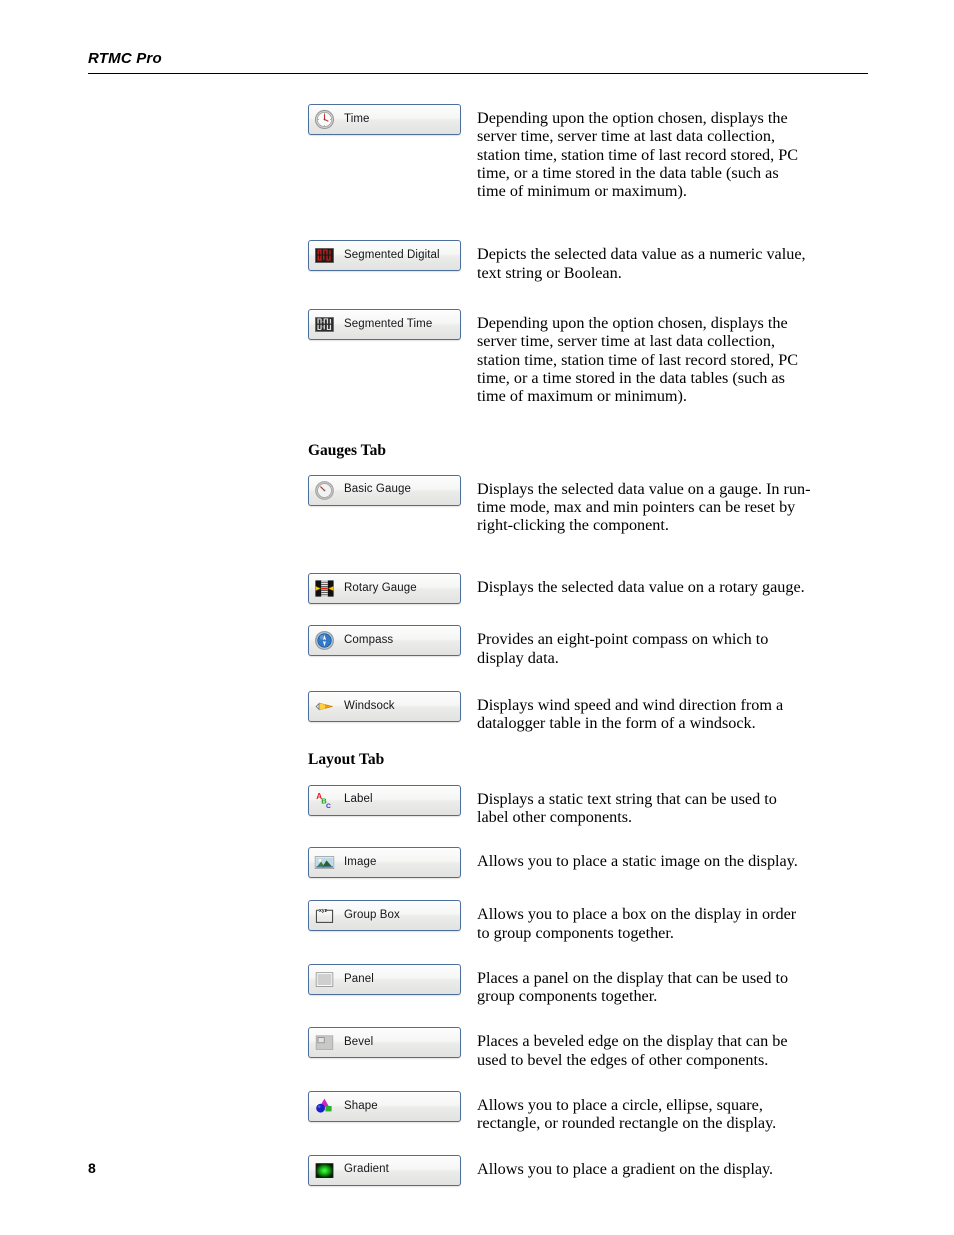 This screenshot has height=1235, width=954. Describe the element at coordinates (324, 324) in the screenshot. I see `segmented-time-icon` at that location.